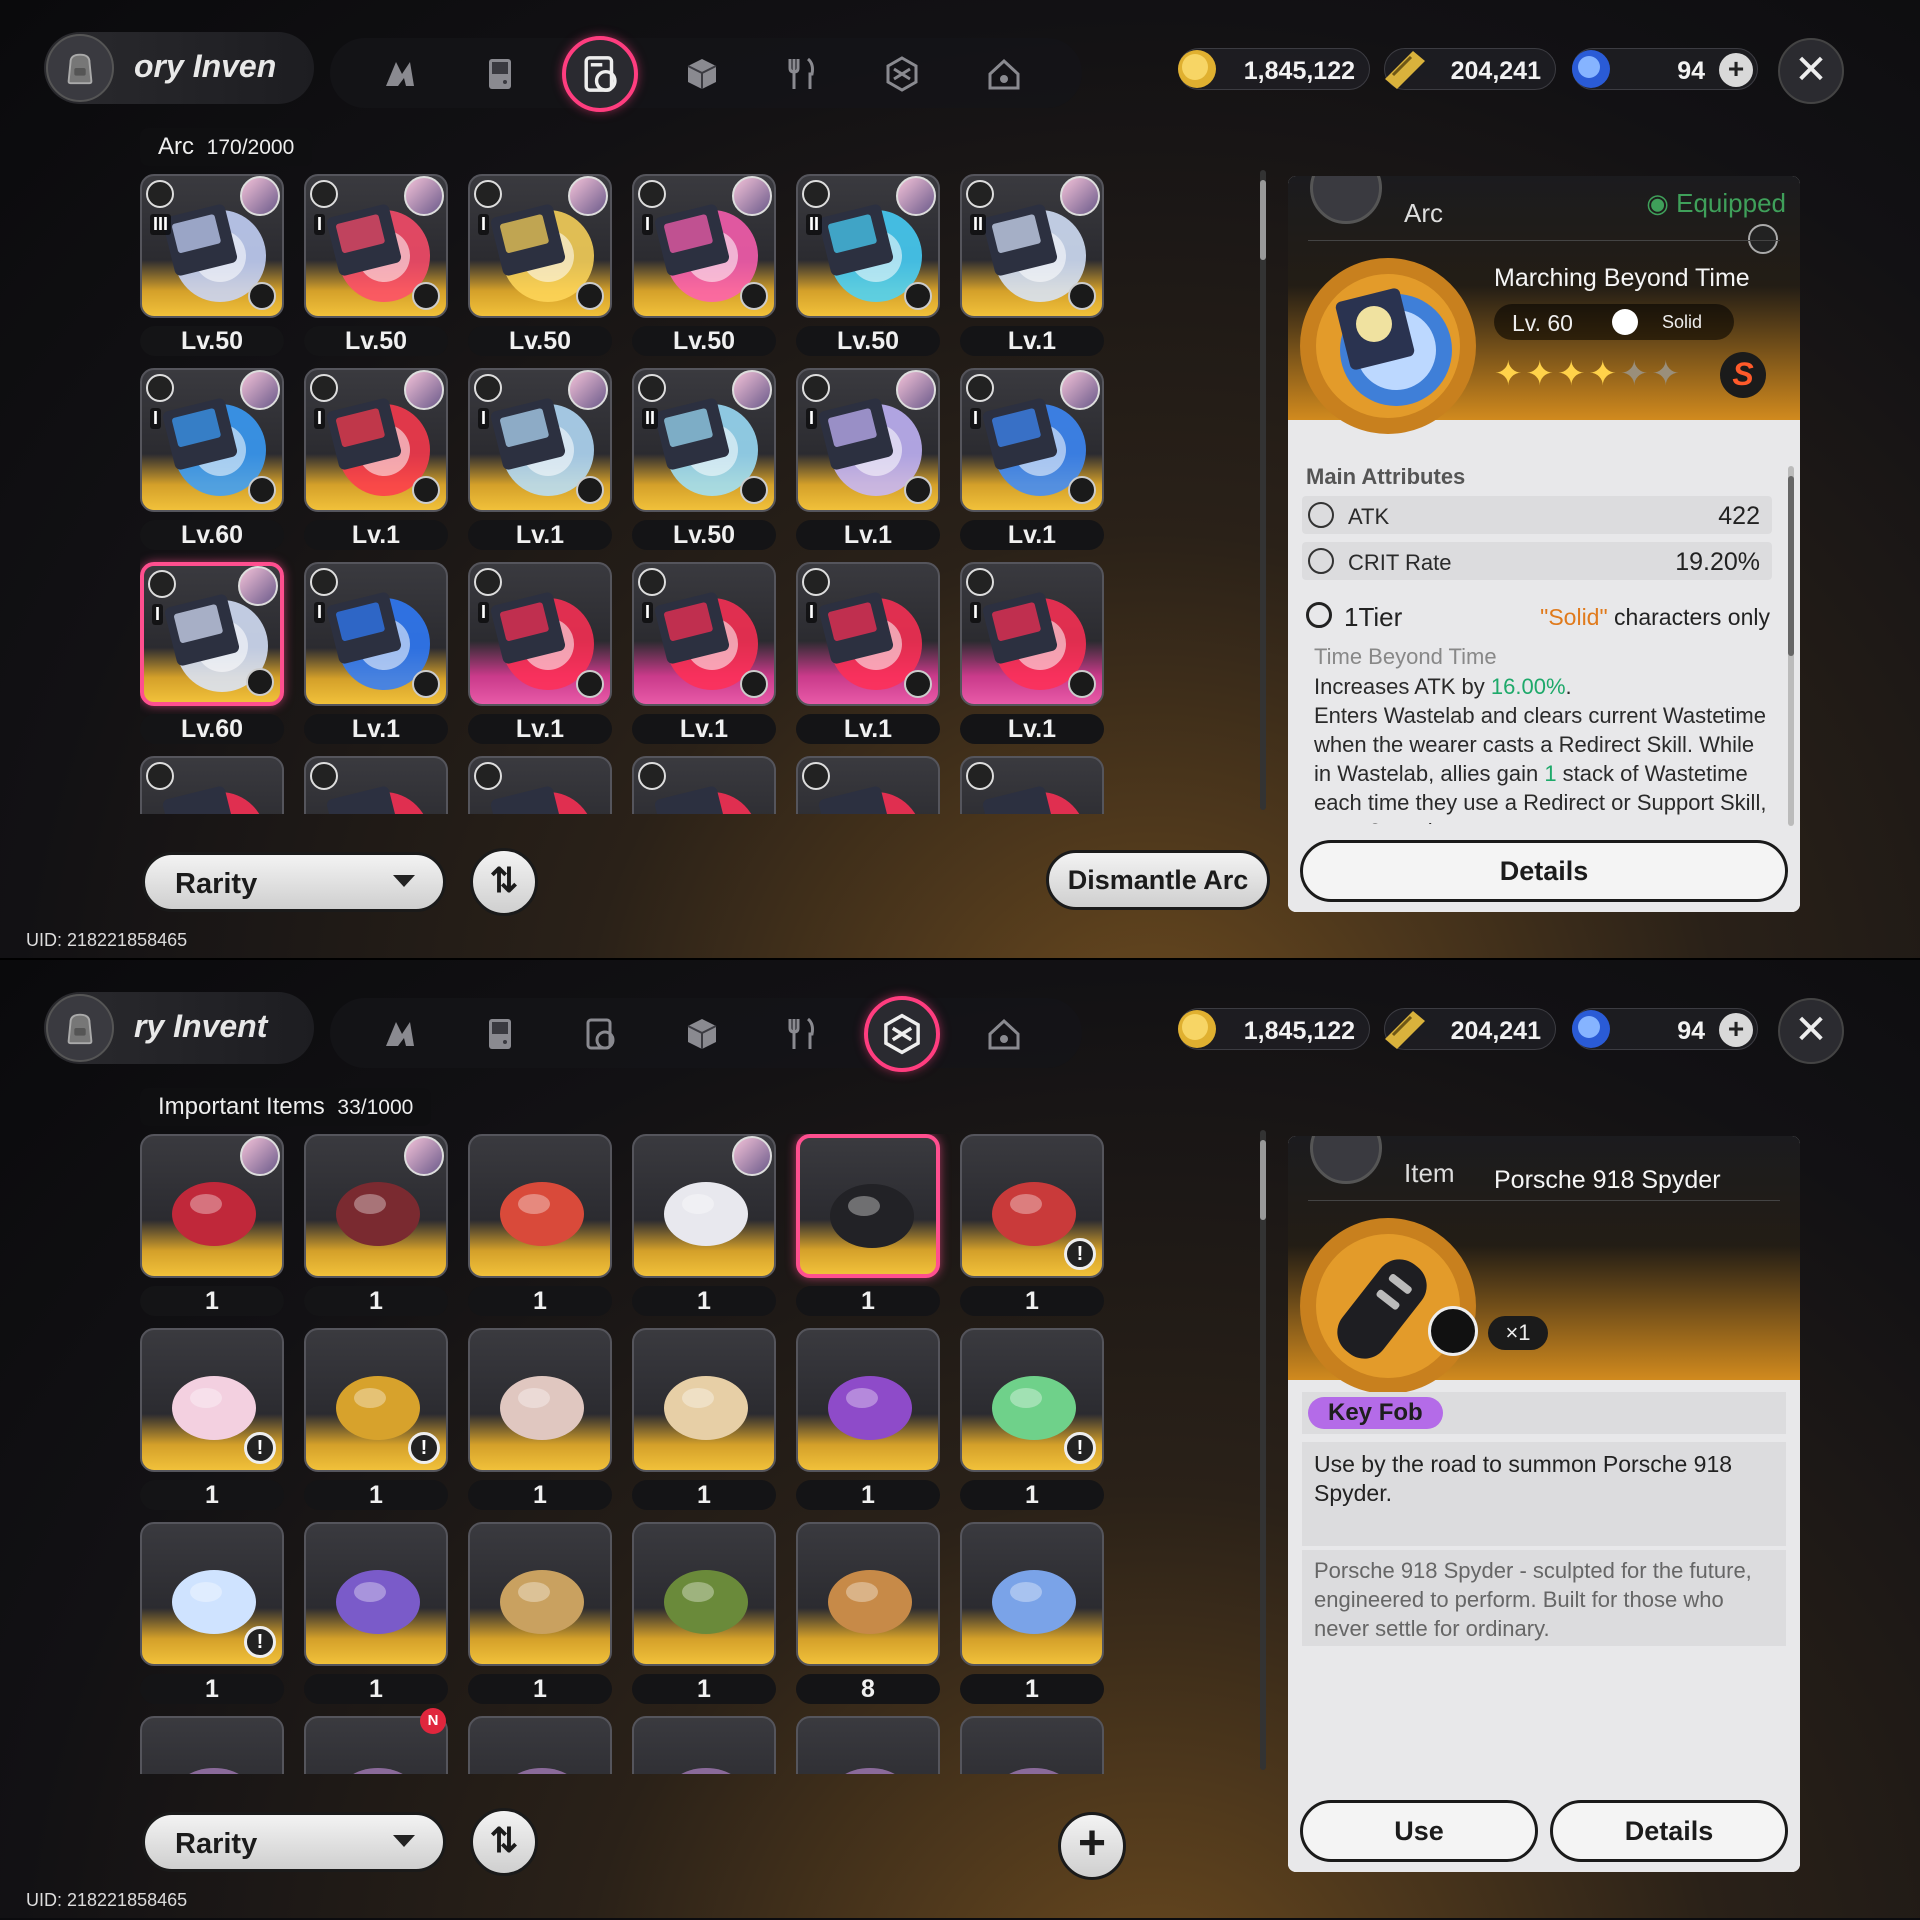 The height and width of the screenshot is (1920, 1920). What do you see at coordinates (1158, 880) in the screenshot?
I see `dismantle-arc-button: Dismantle Arc` at bounding box center [1158, 880].